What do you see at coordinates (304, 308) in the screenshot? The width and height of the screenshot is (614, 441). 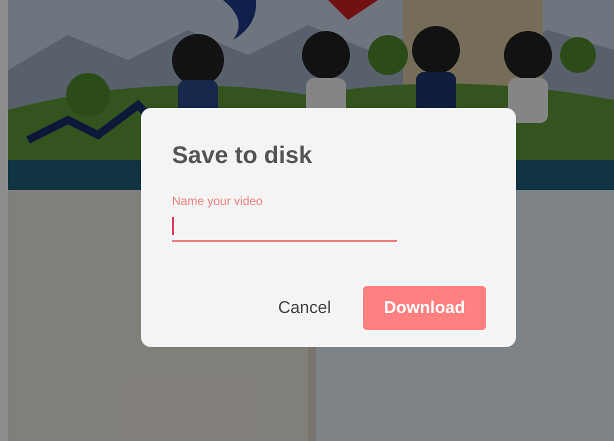 I see `cancel-button: Cancel` at bounding box center [304, 308].